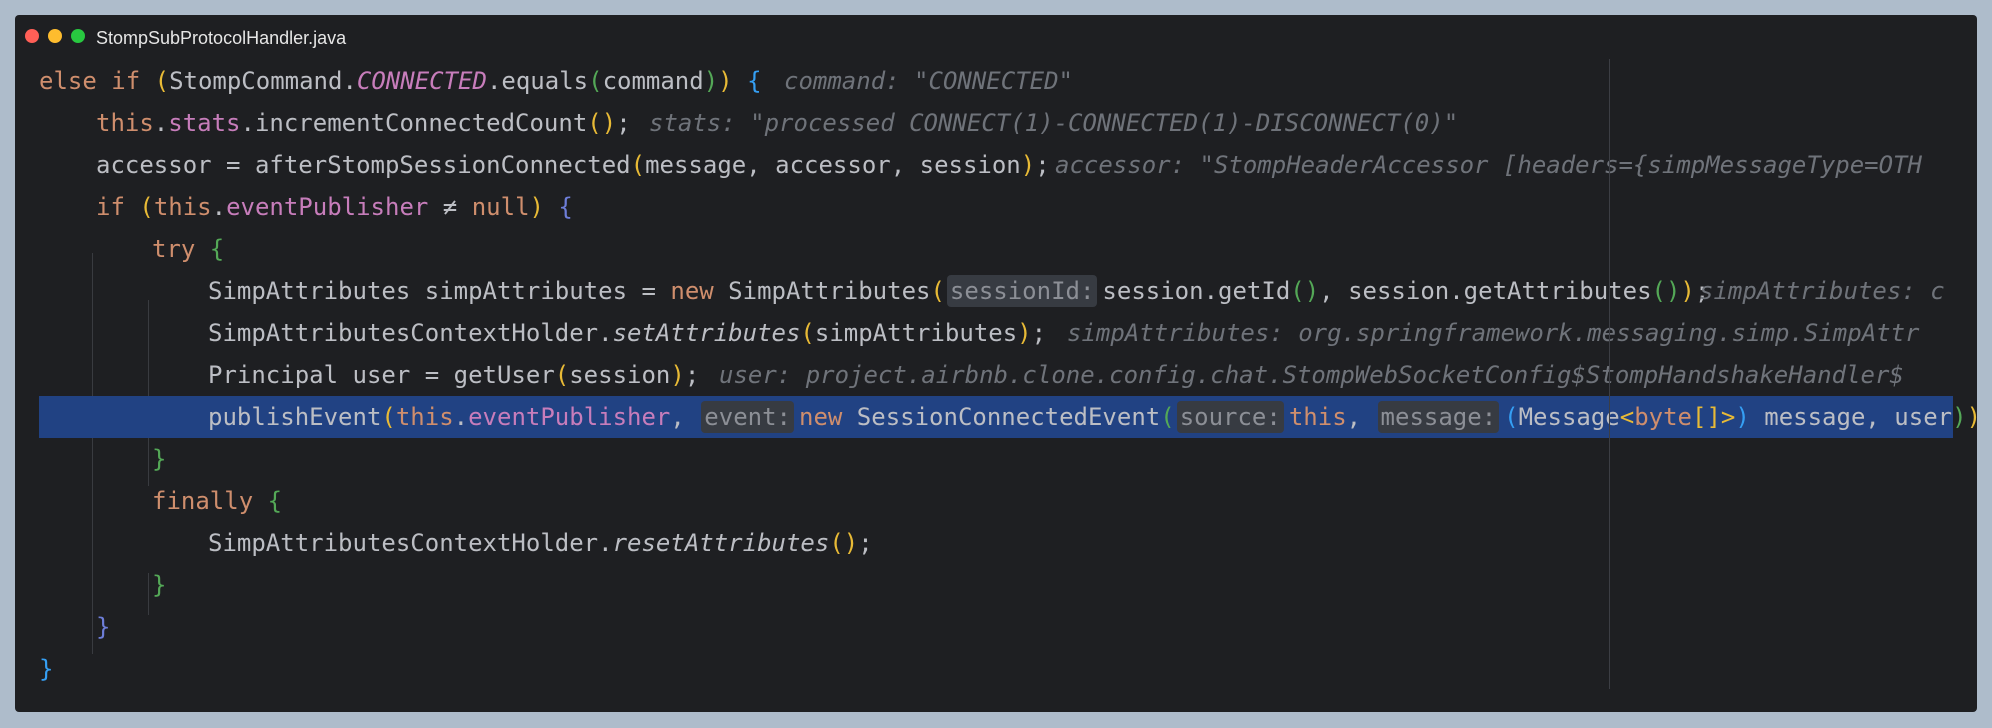 The image size is (1992, 728). Describe the element at coordinates (1851, 417) in the screenshot. I see `arguments: message, user` at that location.